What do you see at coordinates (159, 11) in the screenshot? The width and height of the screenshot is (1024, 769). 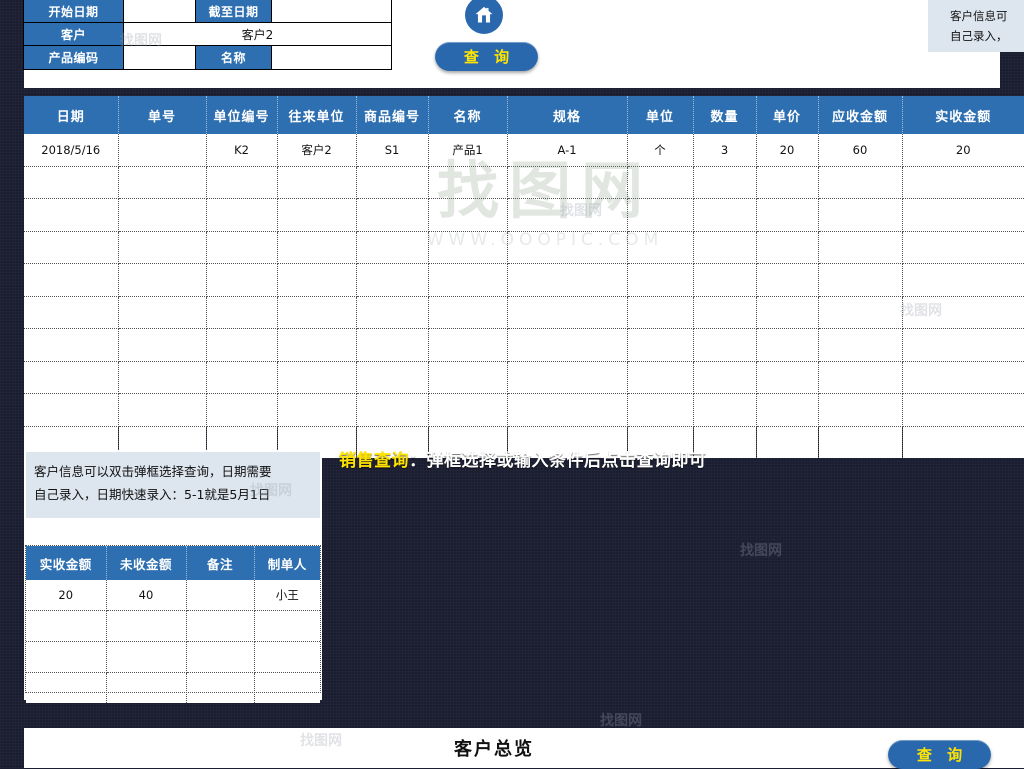 I see `input-start-date` at bounding box center [159, 11].